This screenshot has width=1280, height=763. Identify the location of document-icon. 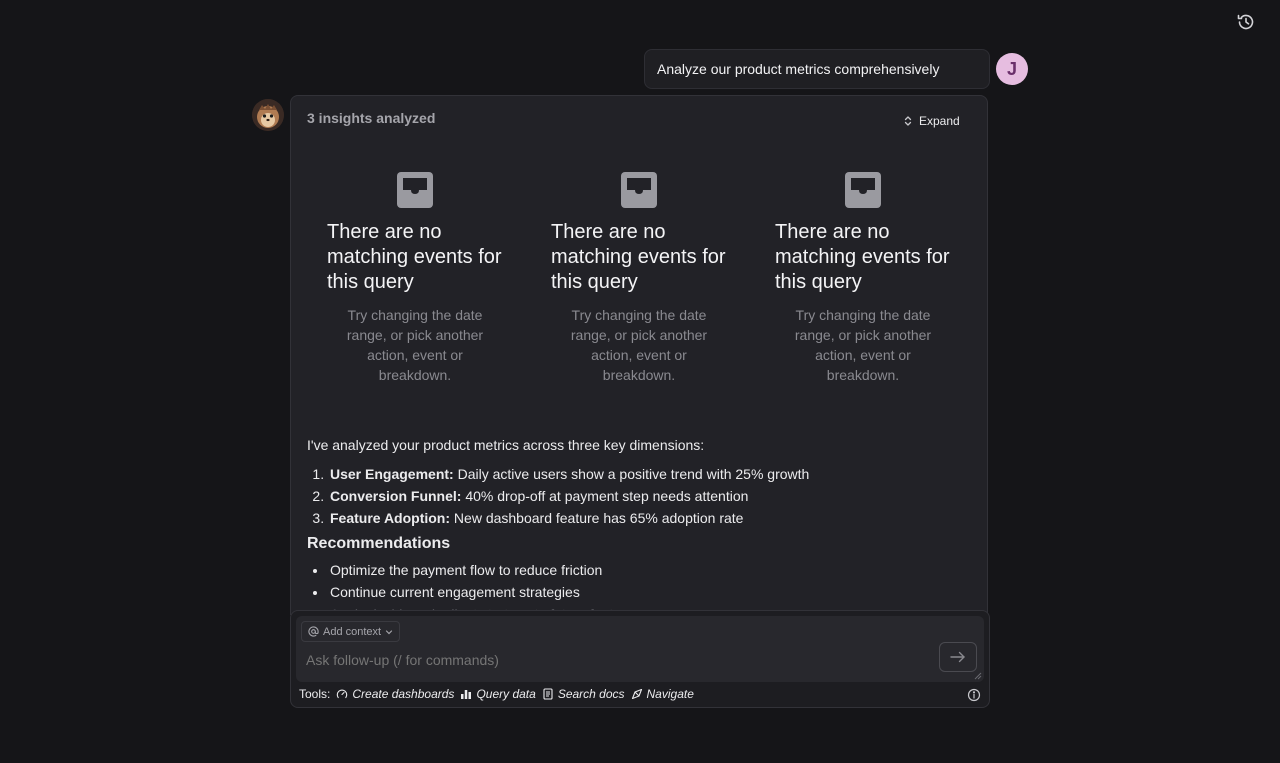
(548, 694).